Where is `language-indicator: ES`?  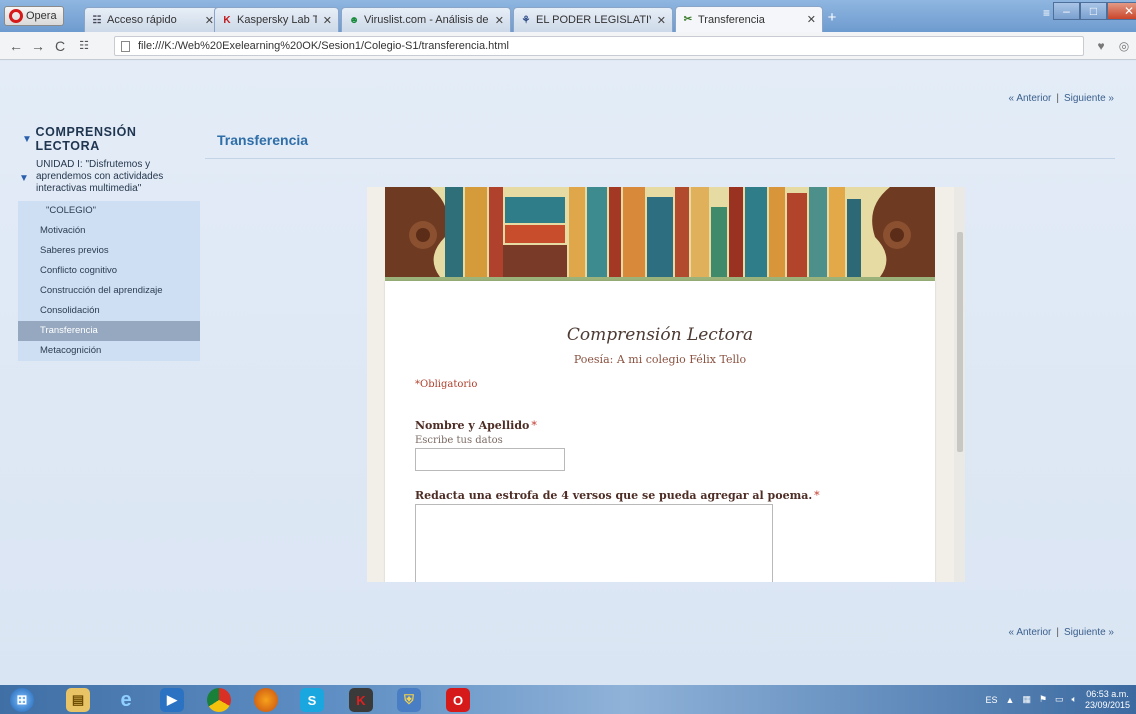 language-indicator: ES is located at coordinates (992, 700).